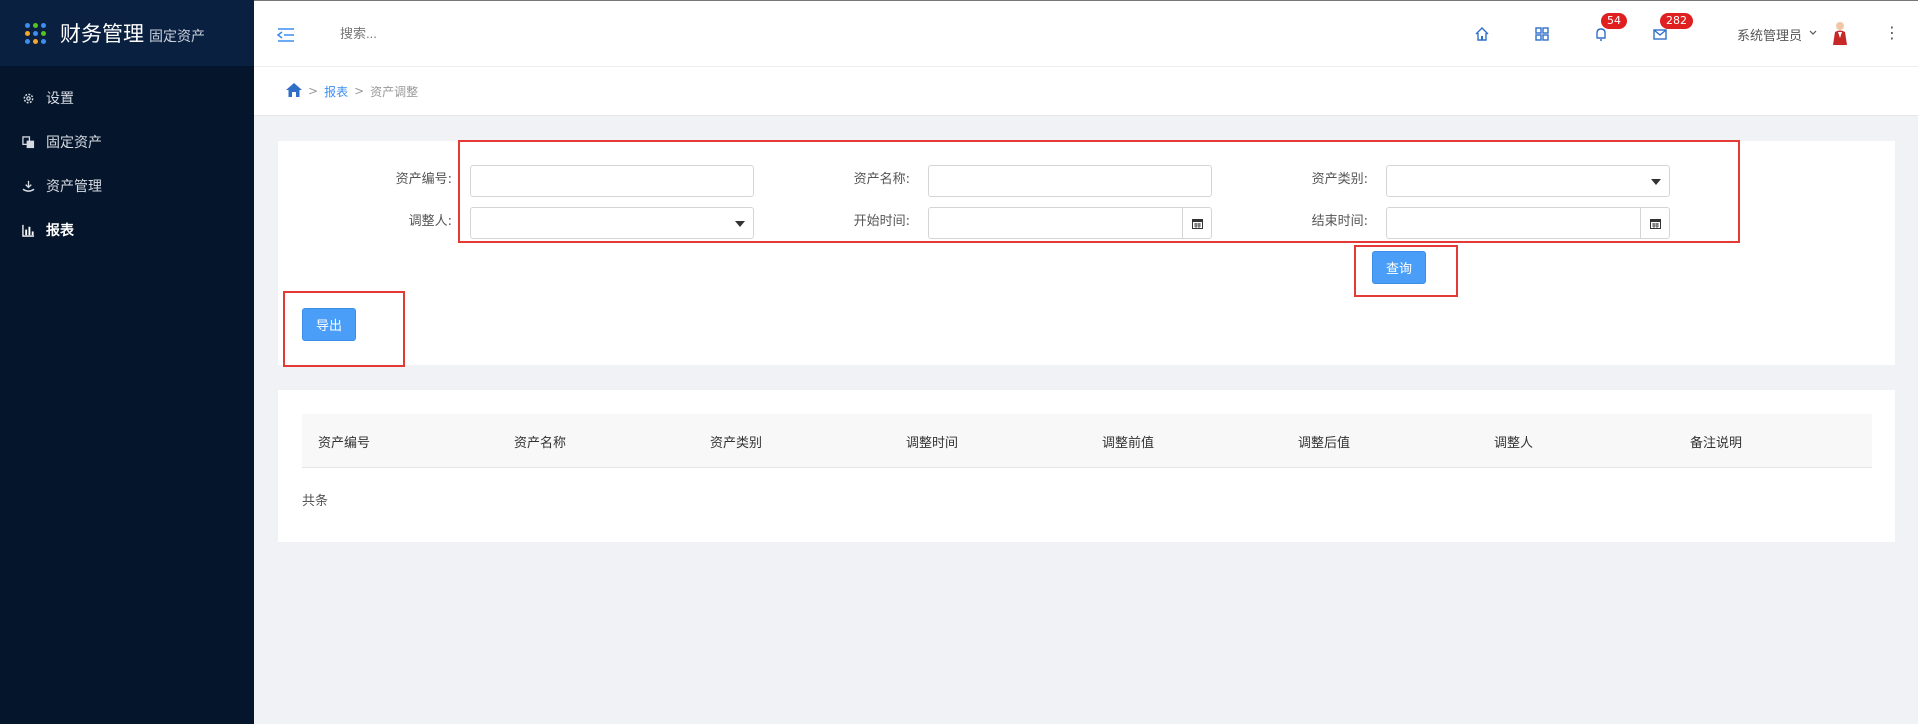 This screenshot has height=724, width=1918. Describe the element at coordinates (1070, 223) in the screenshot. I see `start-time-input` at that location.